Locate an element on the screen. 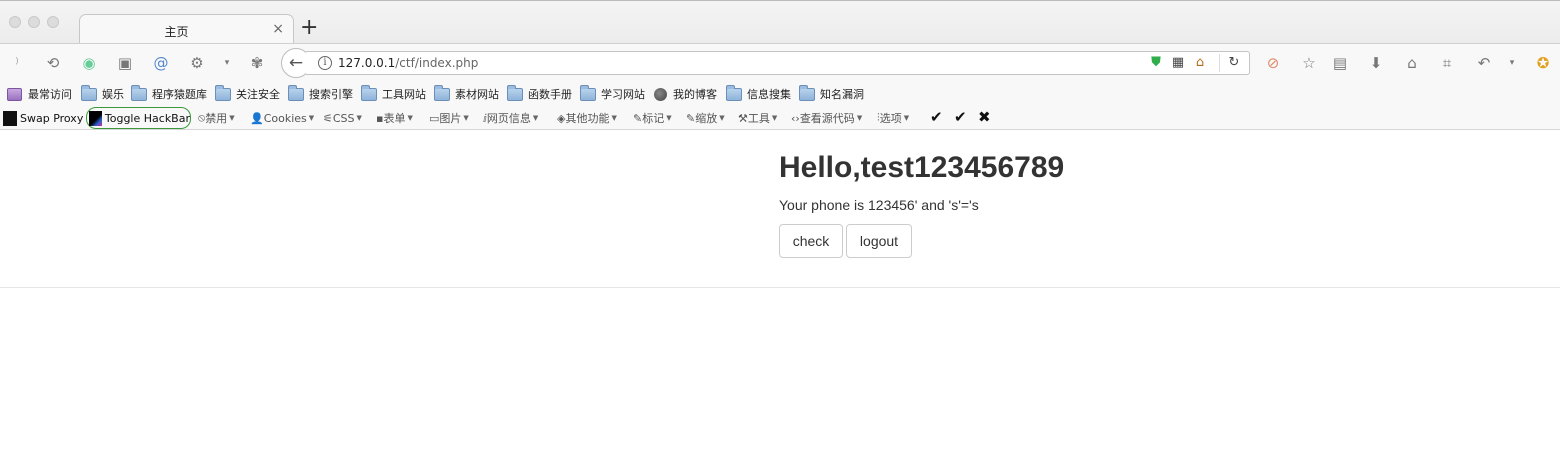  bookmark-folder: 信息搜集 is located at coordinates (758, 93).